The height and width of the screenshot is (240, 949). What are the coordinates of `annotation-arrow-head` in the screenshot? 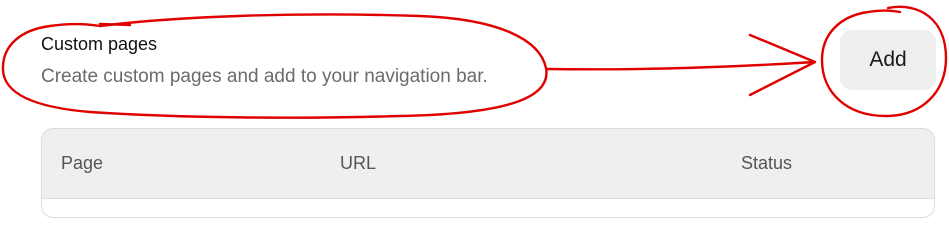 It's located at (782, 65).